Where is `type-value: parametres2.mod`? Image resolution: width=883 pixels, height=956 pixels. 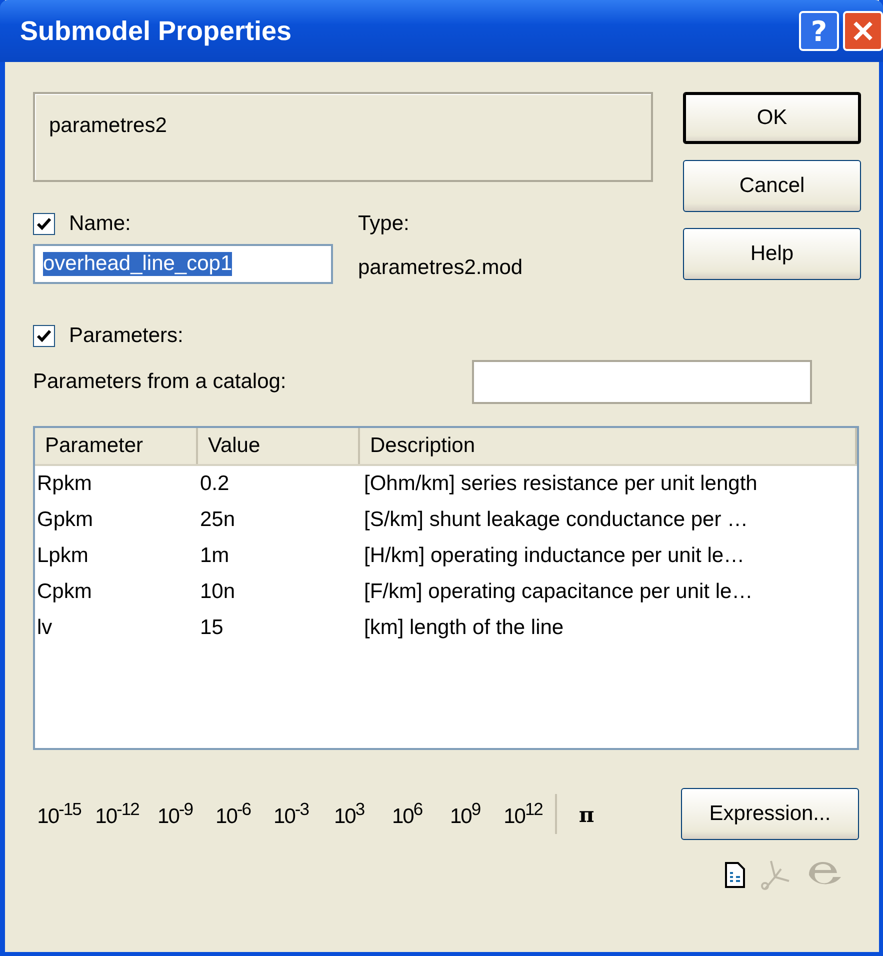 type-value: parametres2.mod is located at coordinates (440, 268).